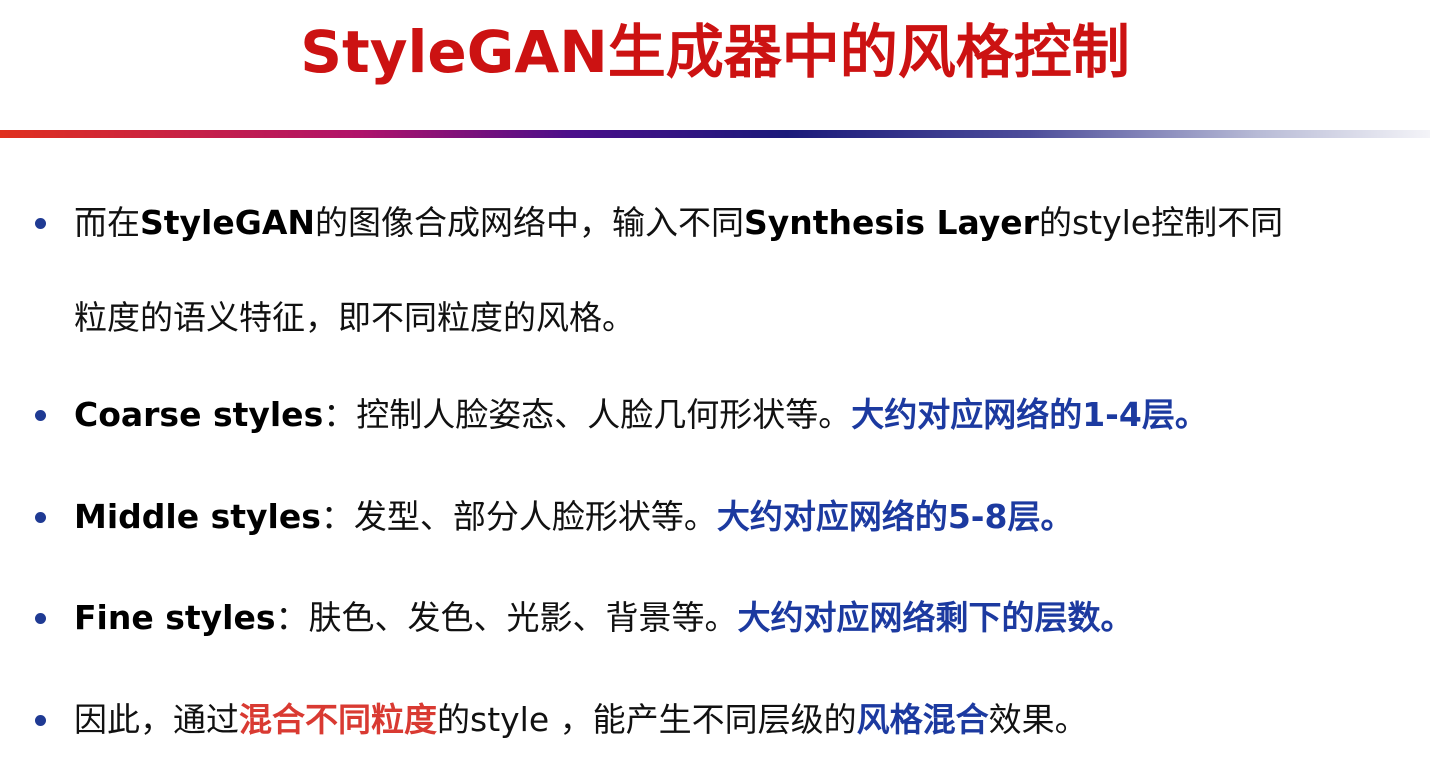 This screenshot has width=1430, height=767. What do you see at coordinates (1161, 222) in the screenshot?
I see `text-segment: 的style控制不同` at bounding box center [1161, 222].